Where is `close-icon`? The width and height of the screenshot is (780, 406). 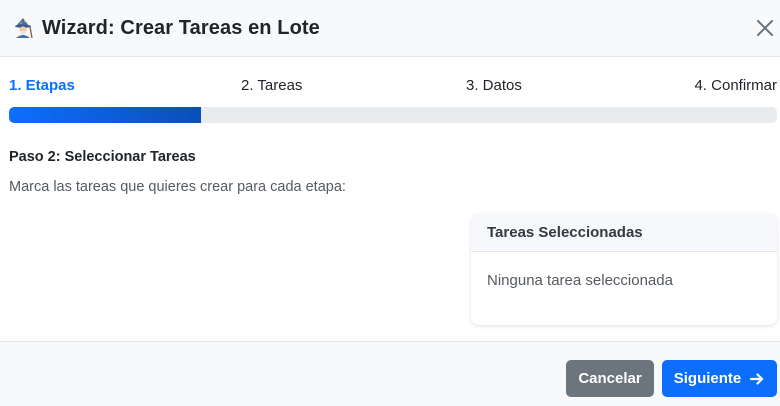
close-icon is located at coordinates (765, 28).